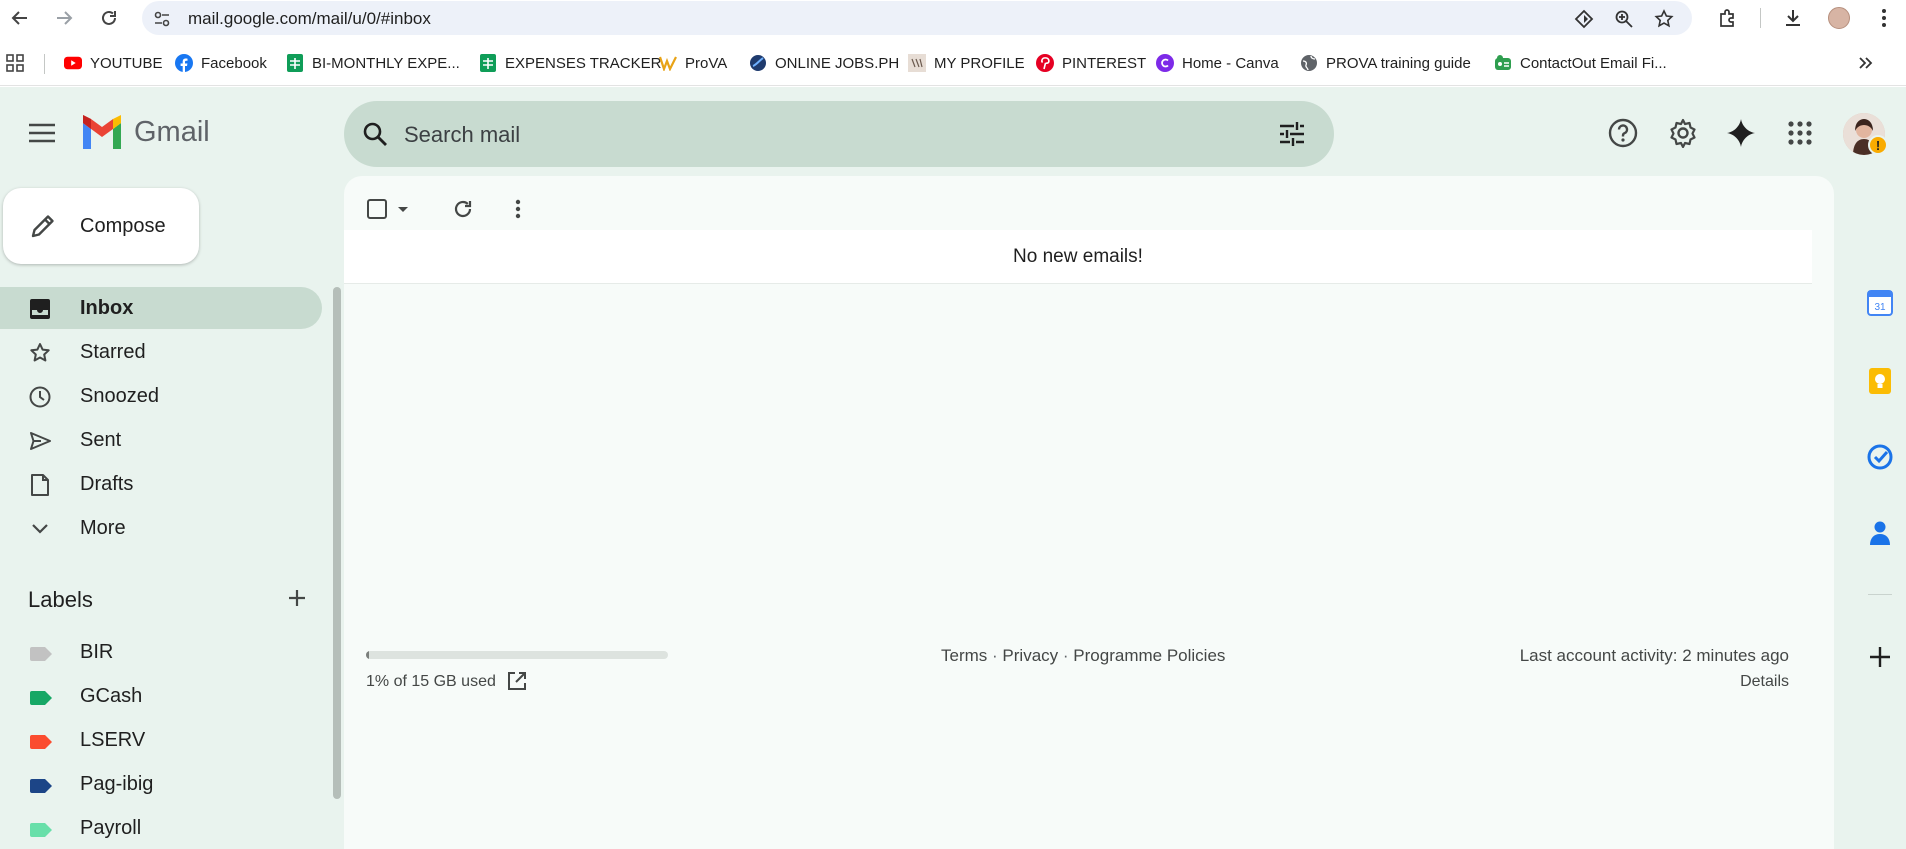 The height and width of the screenshot is (849, 1906). Describe the element at coordinates (693, 63) in the screenshot. I see `bookmark-prova: ProVA` at that location.